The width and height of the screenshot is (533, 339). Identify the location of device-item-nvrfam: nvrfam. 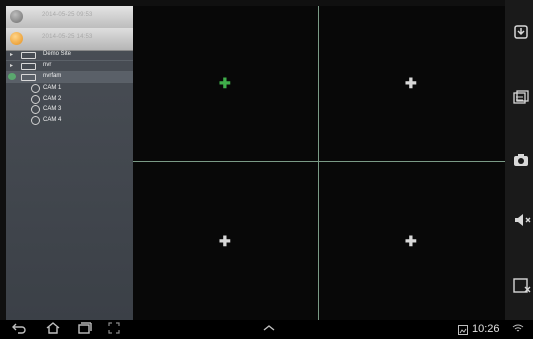
(69, 77).